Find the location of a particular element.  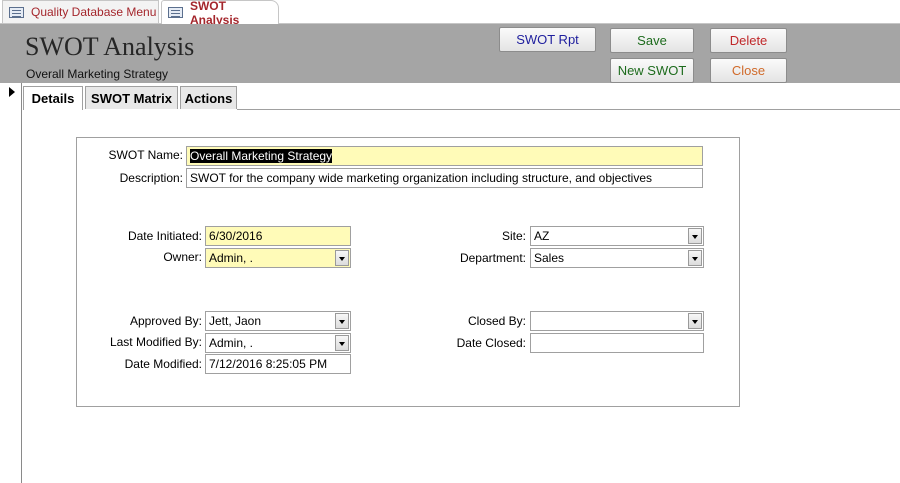

date-closed-field is located at coordinates (617, 343).